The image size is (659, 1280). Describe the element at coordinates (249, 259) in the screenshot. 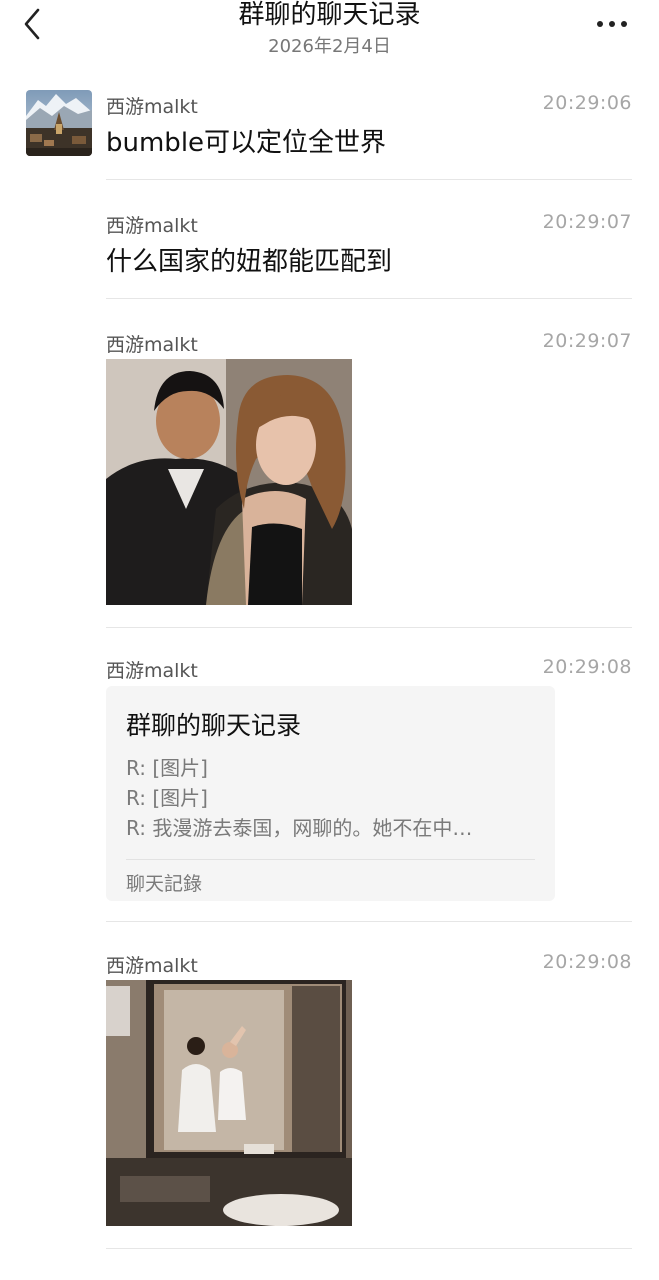

I see `message-text: 什么国家的妞都能匹配到` at that location.